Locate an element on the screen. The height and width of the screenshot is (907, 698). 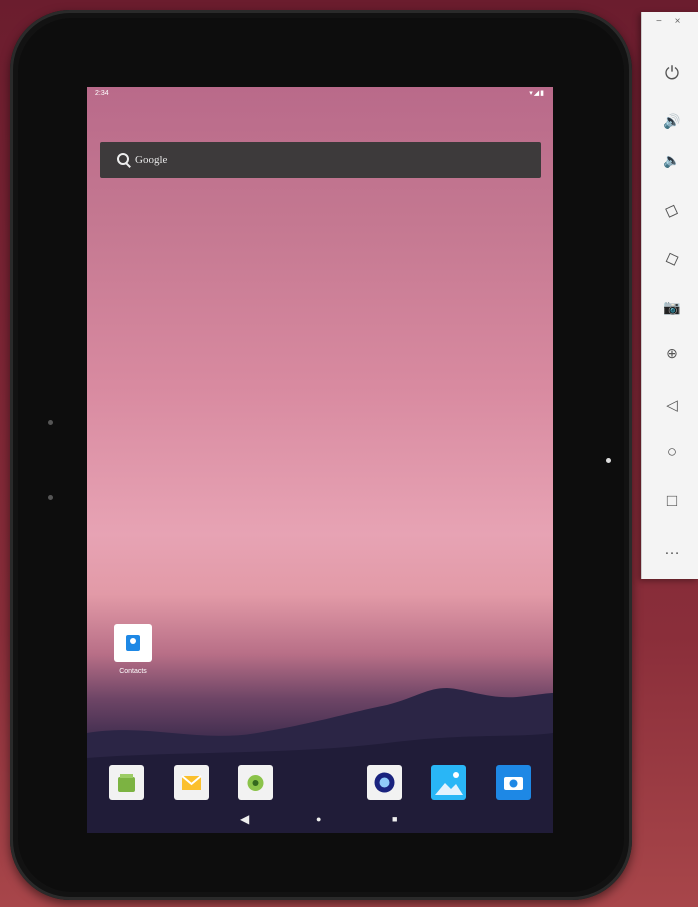
power-icon: ⏻ is located at coordinates (672, 72).